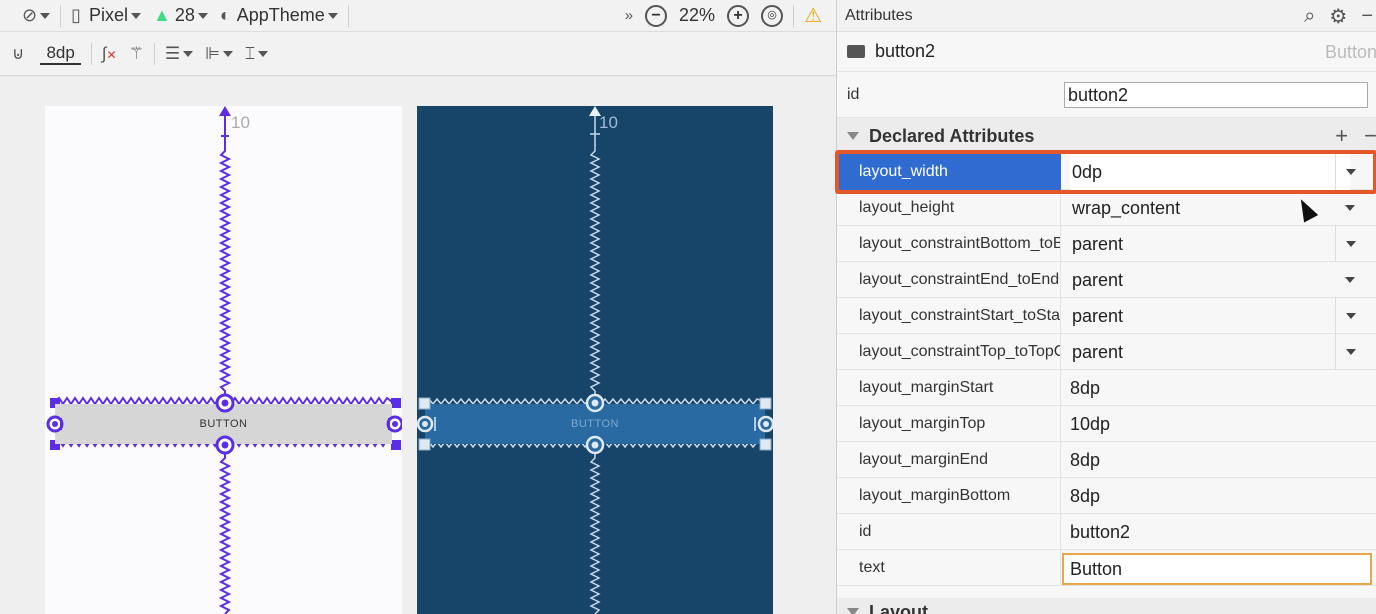  I want to click on add-attribute-icon: +, so click(1341, 136).